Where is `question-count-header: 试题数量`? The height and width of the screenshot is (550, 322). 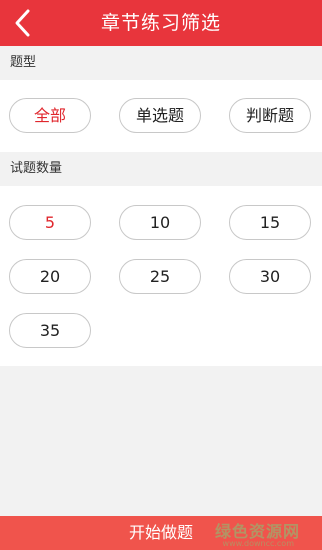
question-count-header: 试题数量 is located at coordinates (161, 169).